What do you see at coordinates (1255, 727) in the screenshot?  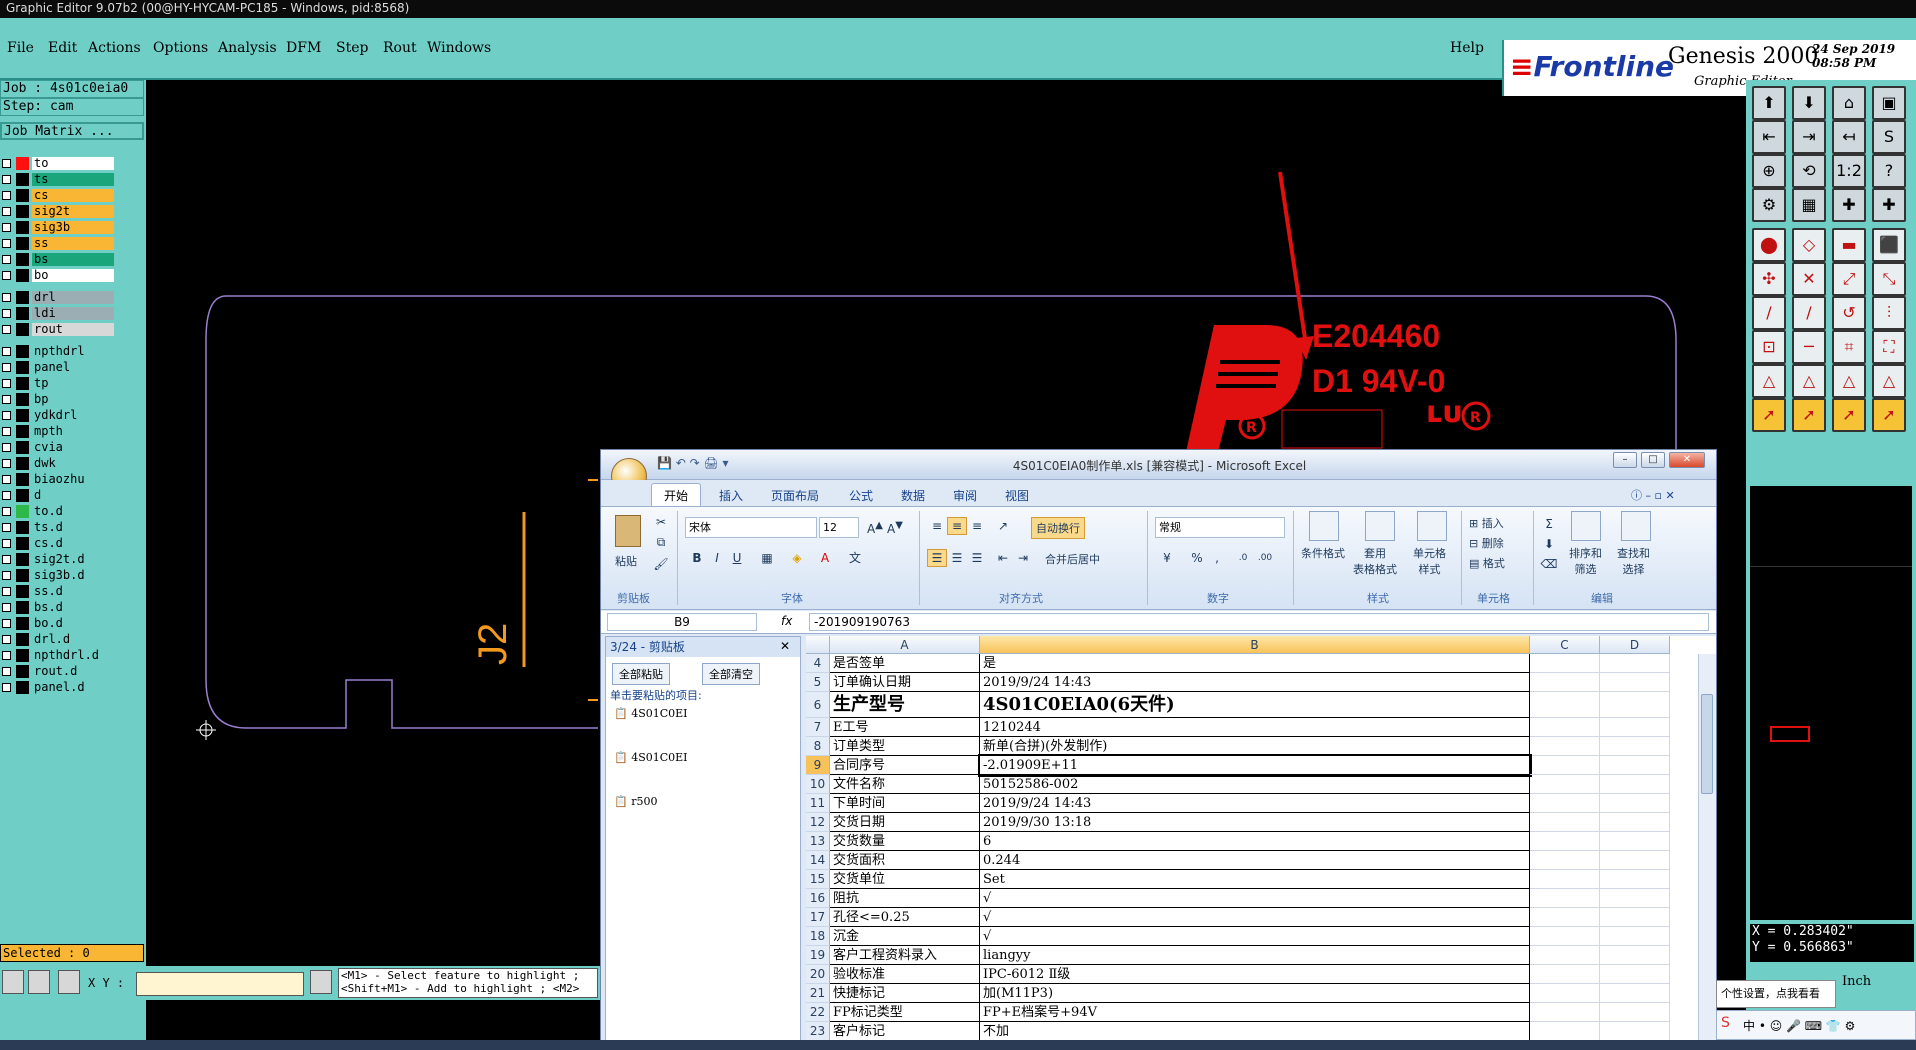 I see `cell-value: 1210244` at bounding box center [1255, 727].